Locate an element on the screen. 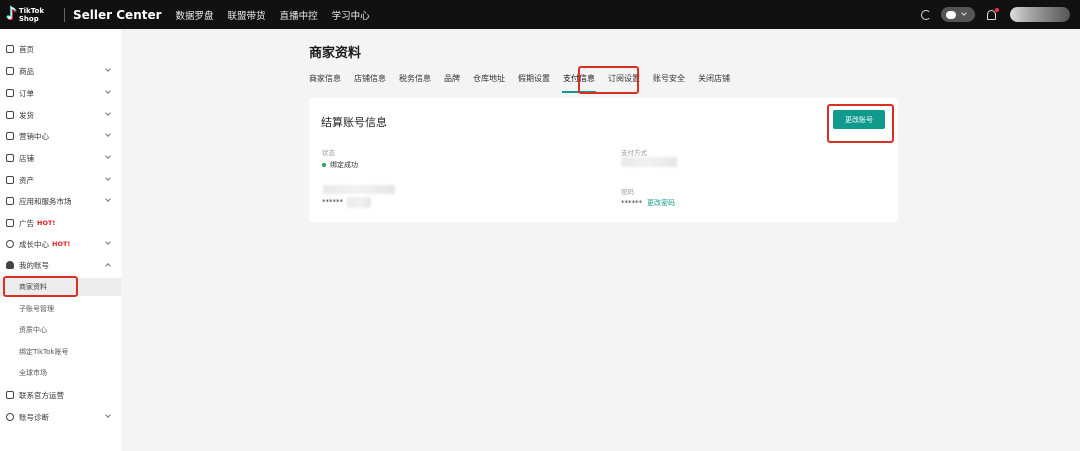 The image size is (1080, 451). sidebar-item-contact-operations: 联系官方运营 is located at coordinates (60, 395).